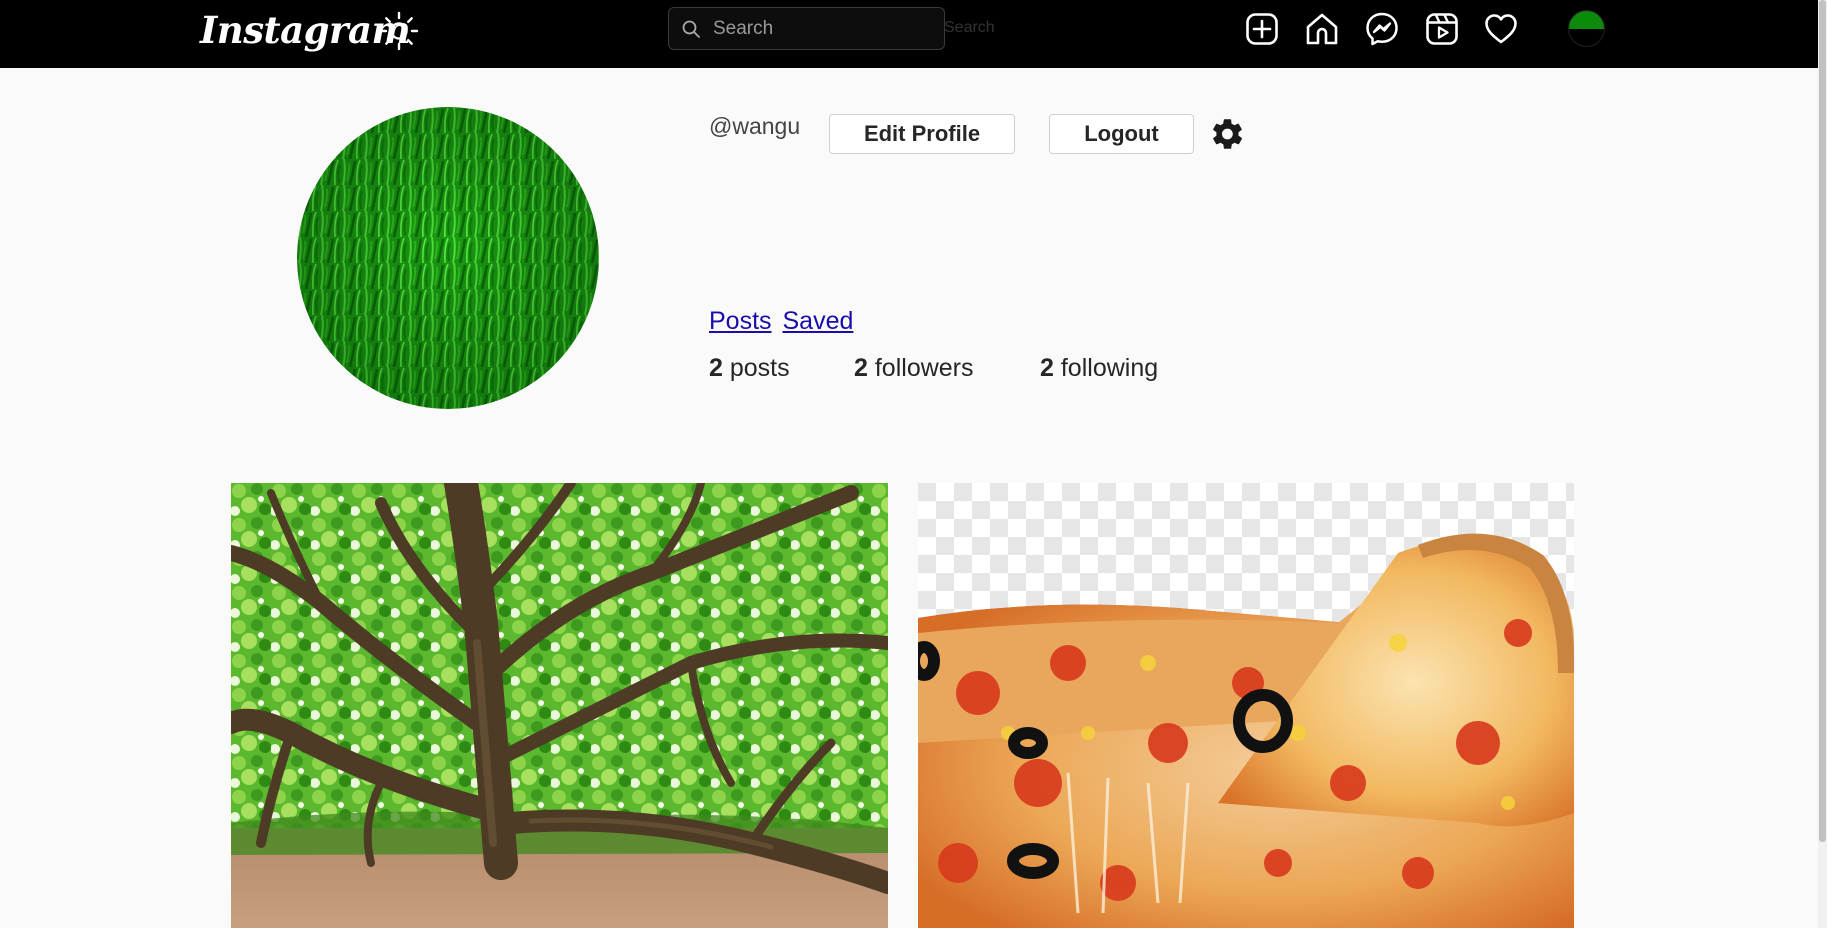 This screenshot has height=928, width=1827. I want to click on logout-button: Logout, so click(1121, 134).